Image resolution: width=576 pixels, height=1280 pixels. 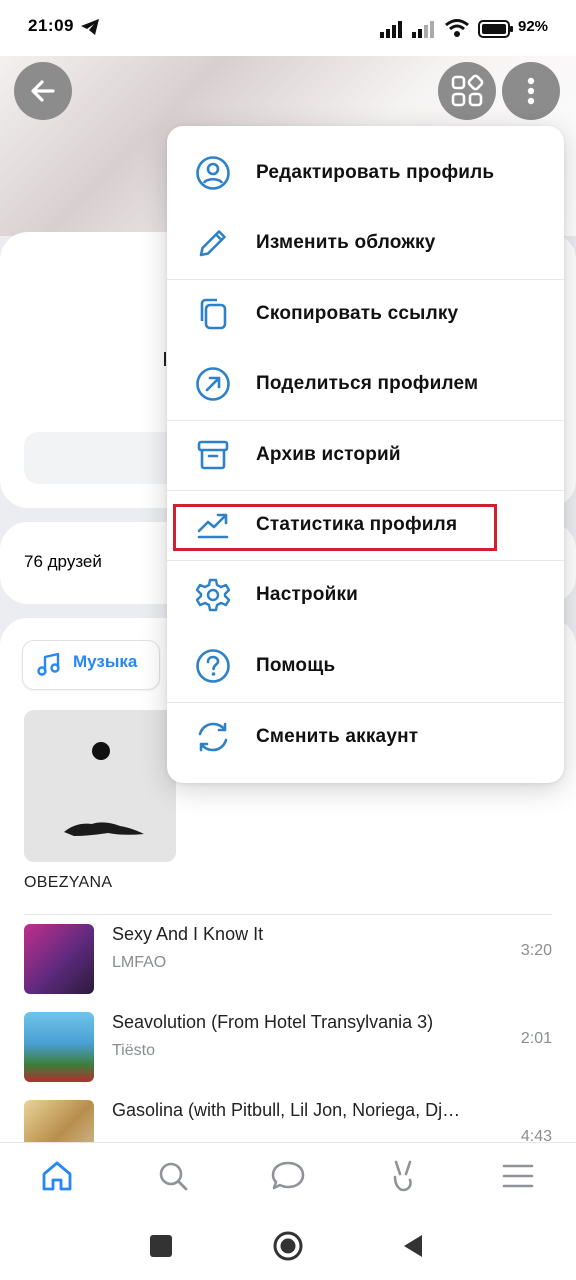 I want to click on menu-item-label: Помощь, so click(x=296, y=665).